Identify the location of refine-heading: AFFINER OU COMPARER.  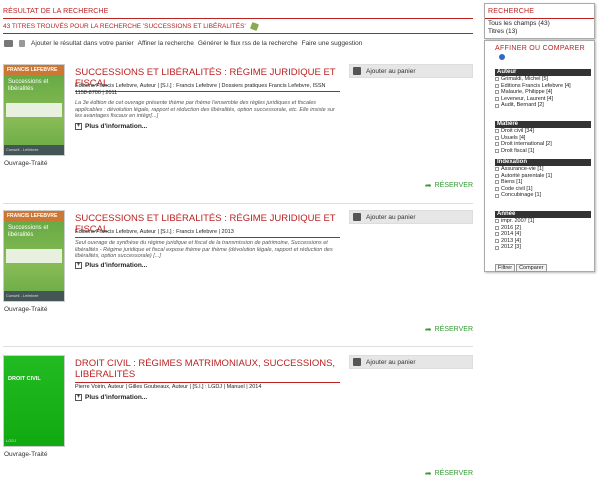
(540, 48).